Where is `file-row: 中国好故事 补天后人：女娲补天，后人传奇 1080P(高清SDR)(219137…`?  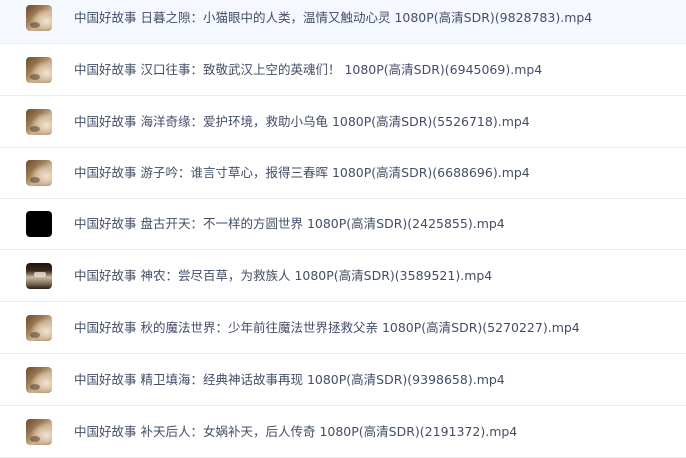 file-row: 中国好故事 补天后人：女娲补天，后人传奇 1080P(高清SDR)(219137… is located at coordinates (343, 432).